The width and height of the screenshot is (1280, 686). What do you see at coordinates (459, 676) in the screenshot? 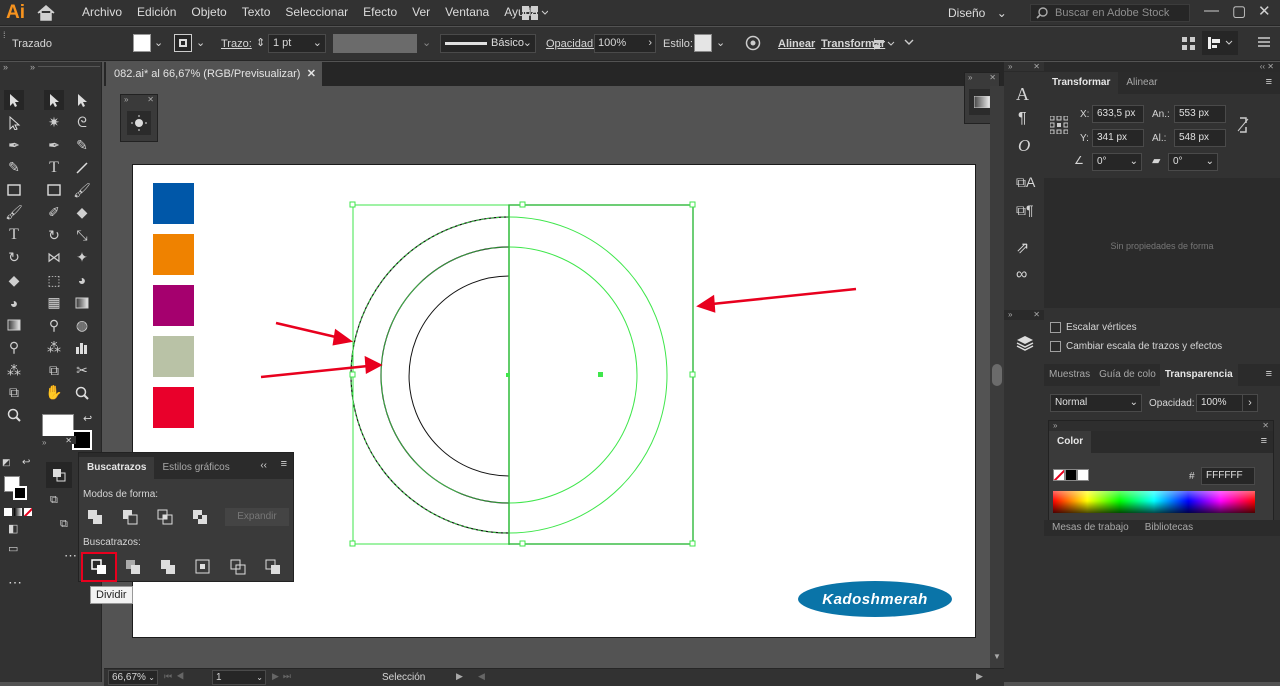
I see `chevron-right-icon: ▶` at bounding box center [459, 676].